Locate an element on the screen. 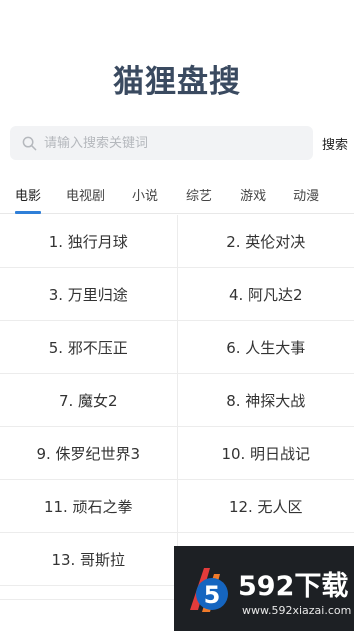  search-bar is located at coordinates (161, 143).